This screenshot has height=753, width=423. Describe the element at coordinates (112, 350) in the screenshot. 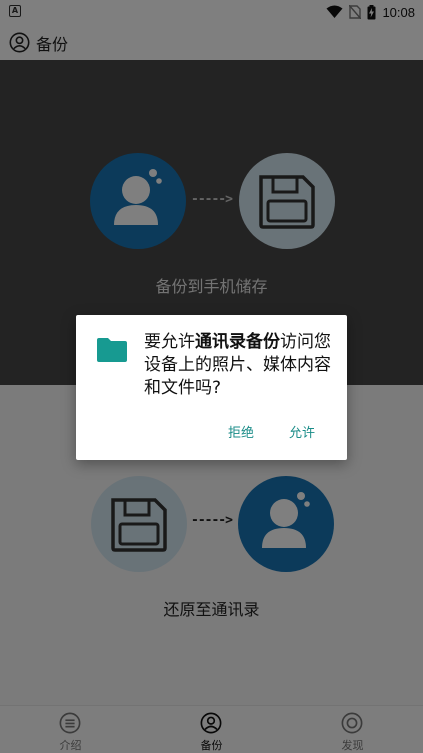

I see `folder-icon` at that location.